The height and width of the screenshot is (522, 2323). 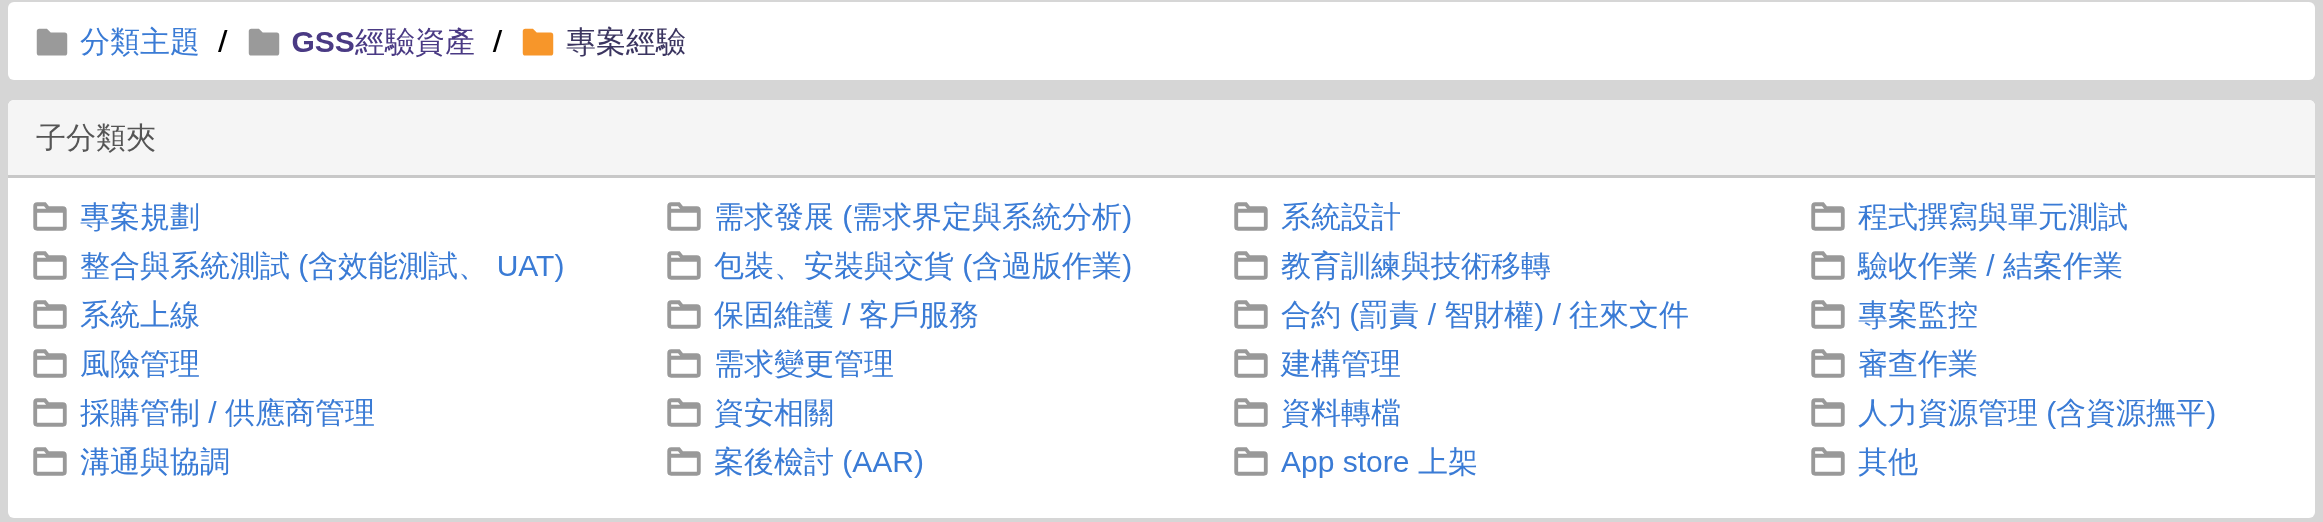 I want to click on subfolder-link: 系統設計, so click(x=1341, y=216).